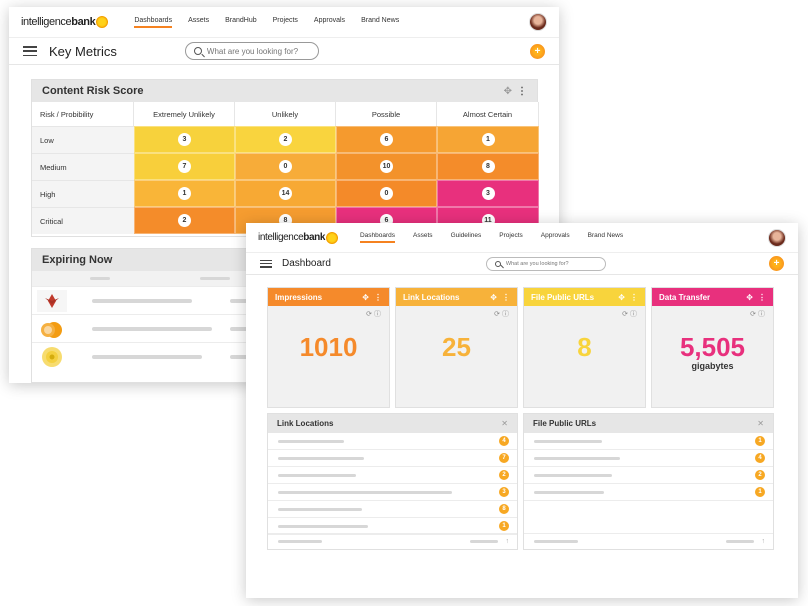  I want to click on tile-title: Data Transfer, so click(685, 297).